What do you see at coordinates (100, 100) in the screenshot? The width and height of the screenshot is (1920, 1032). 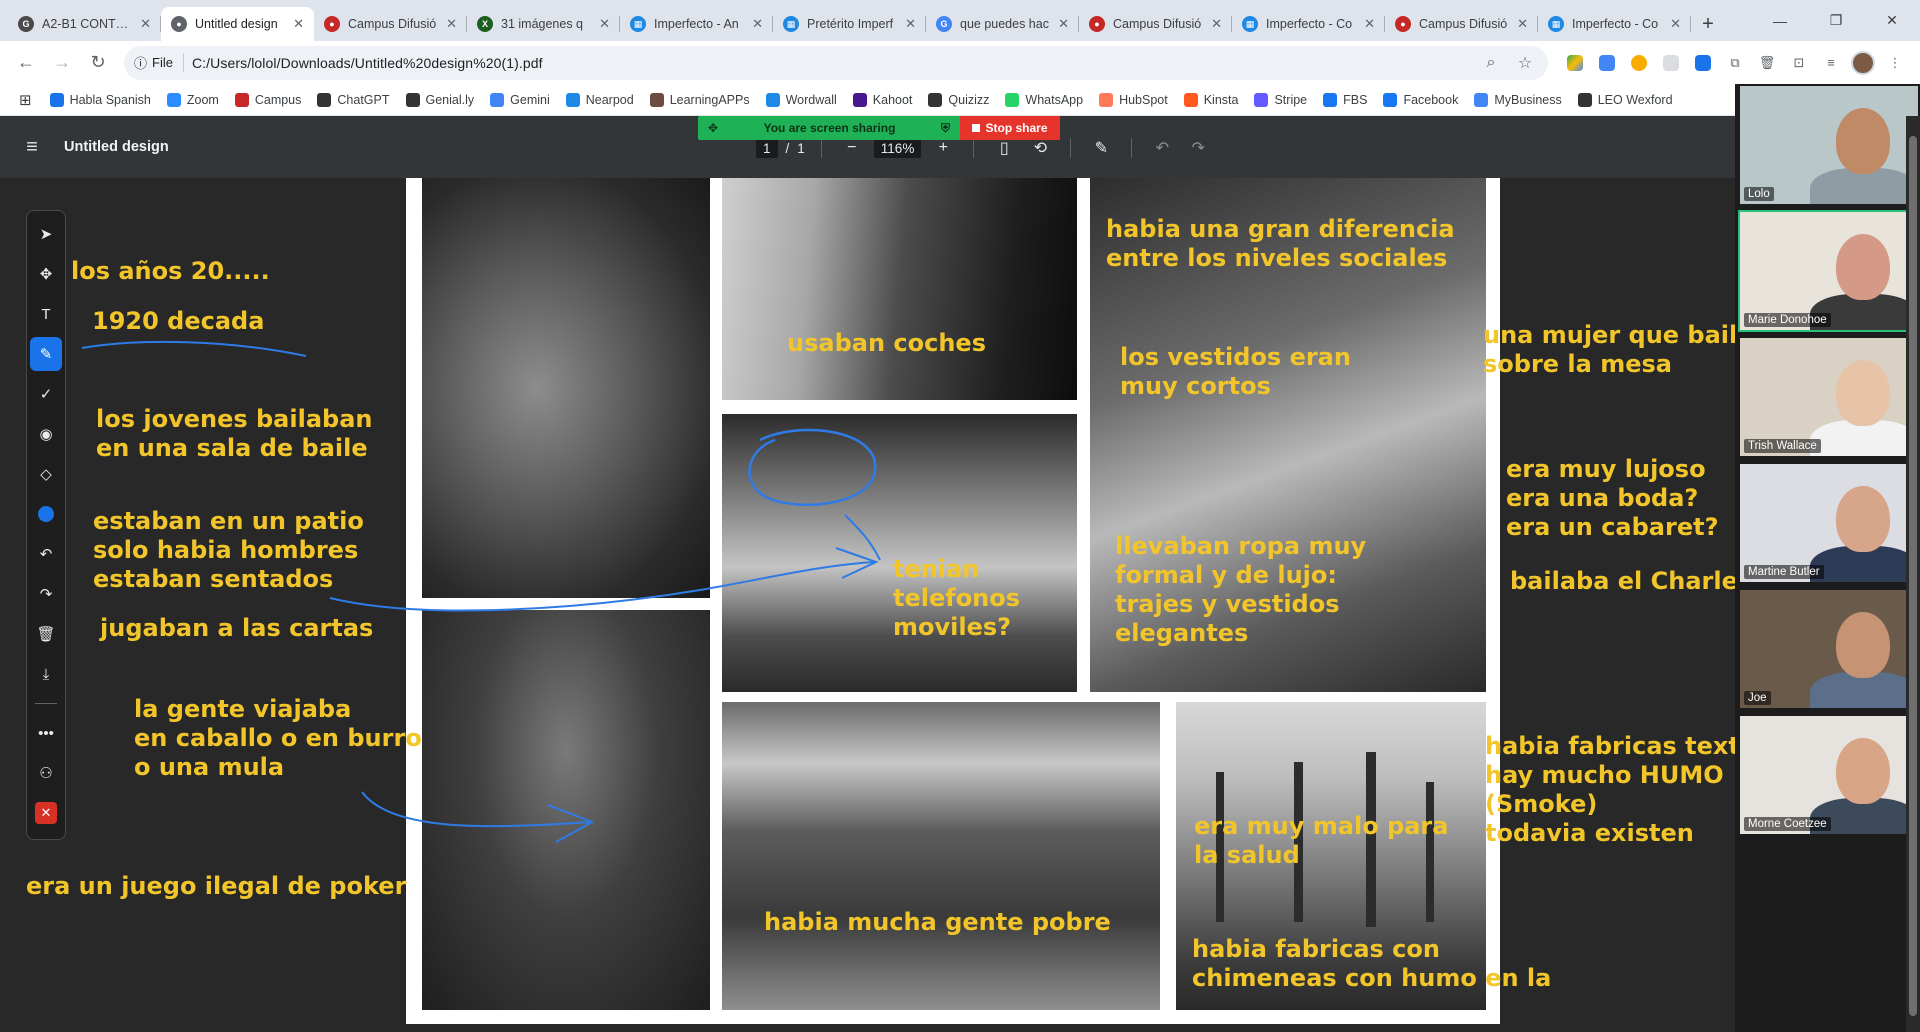 I see `bookmark-item: Habla Spanish` at bounding box center [100, 100].